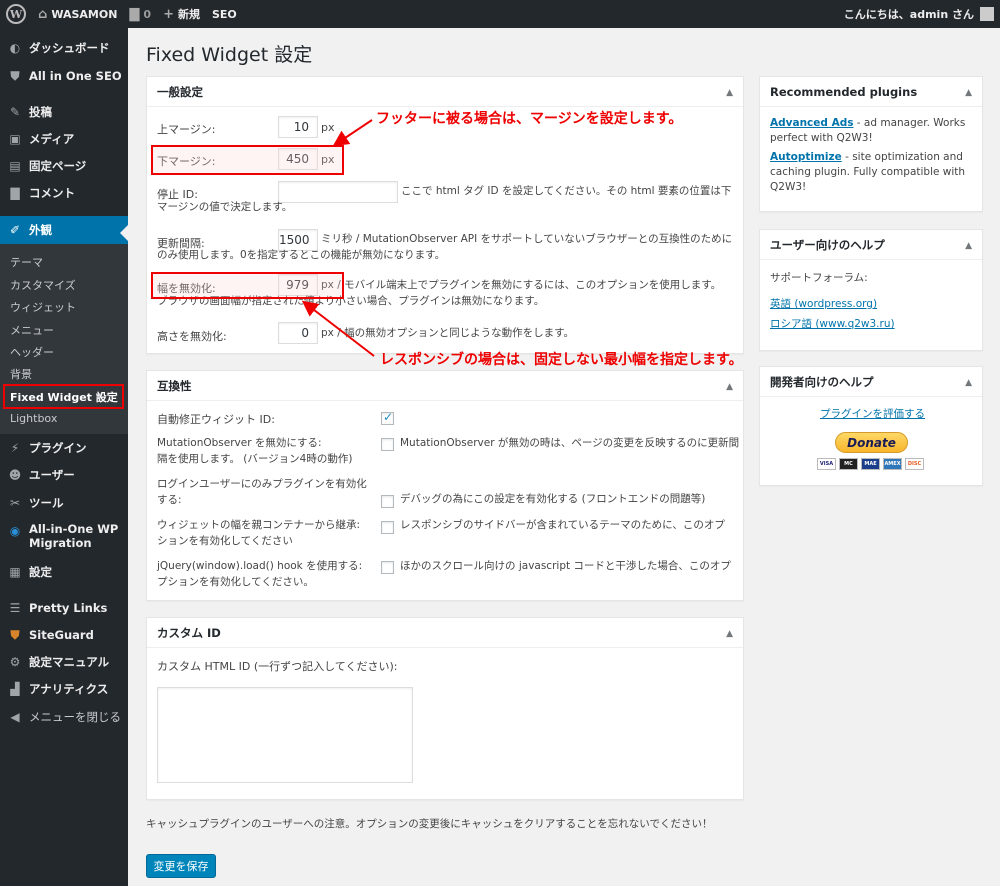  I want to click on sidebar-item-users: ☻ ユーザー, so click(64, 475).